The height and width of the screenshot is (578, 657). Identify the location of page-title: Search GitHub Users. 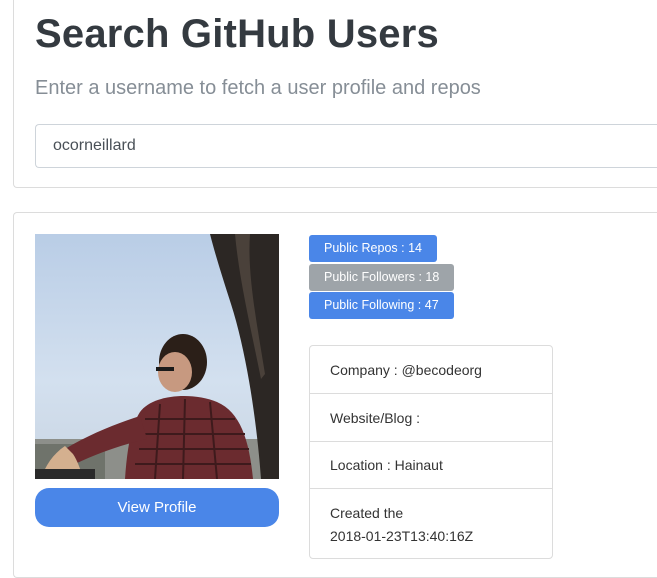
(237, 34).